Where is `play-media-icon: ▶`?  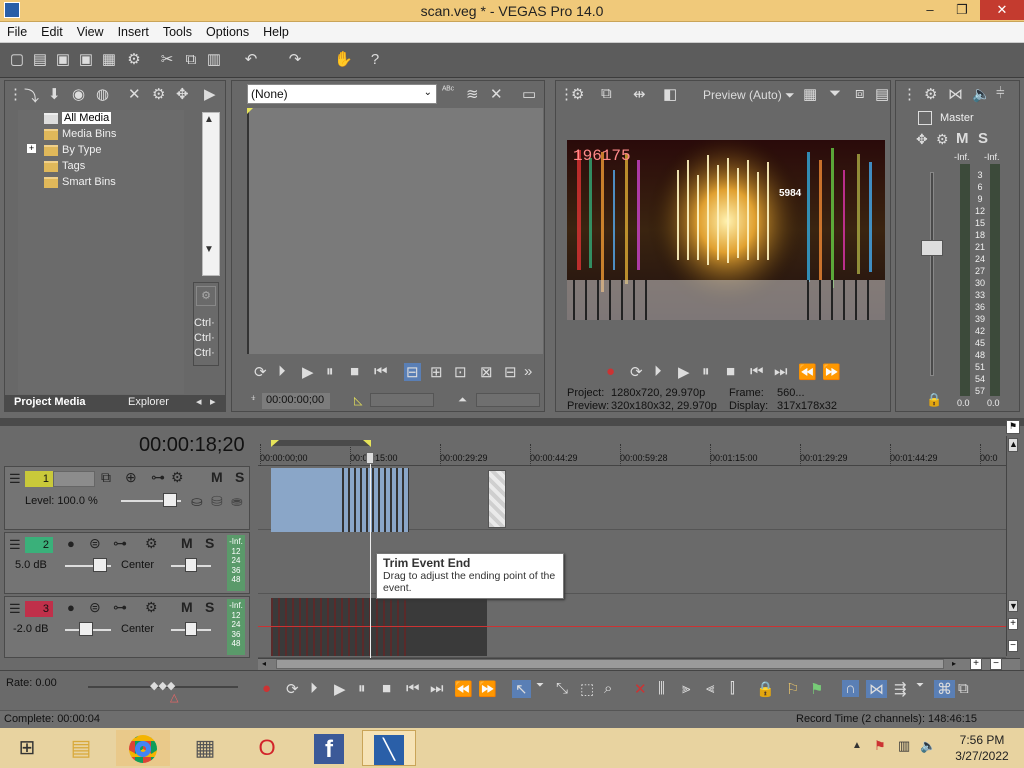 play-media-icon: ▶ is located at coordinates (210, 94).